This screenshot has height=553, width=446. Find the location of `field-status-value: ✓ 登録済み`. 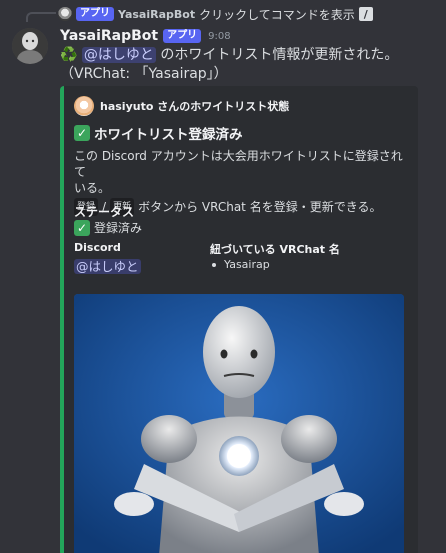

field-status-value: ✓ 登録済み is located at coordinates (108, 227).